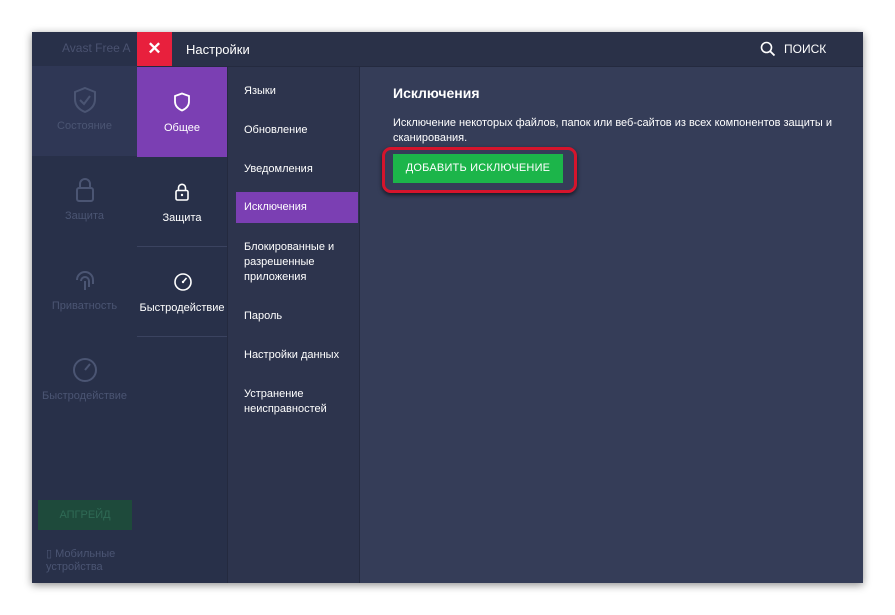  What do you see at coordinates (478, 168) in the screenshot?
I see `add-exclusion-button: ДОБАВИТЬ ИСКЛЮЧЕНИЕ` at bounding box center [478, 168].